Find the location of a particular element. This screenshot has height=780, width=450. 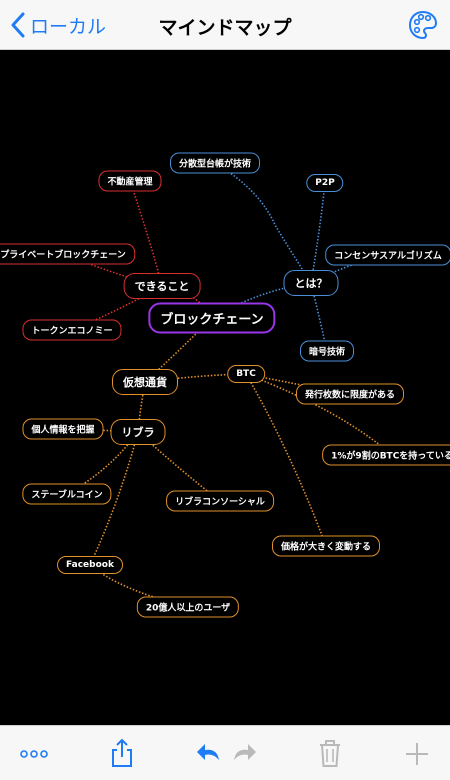

node-stablecoin: ステーブルコイン is located at coordinates (67, 494).